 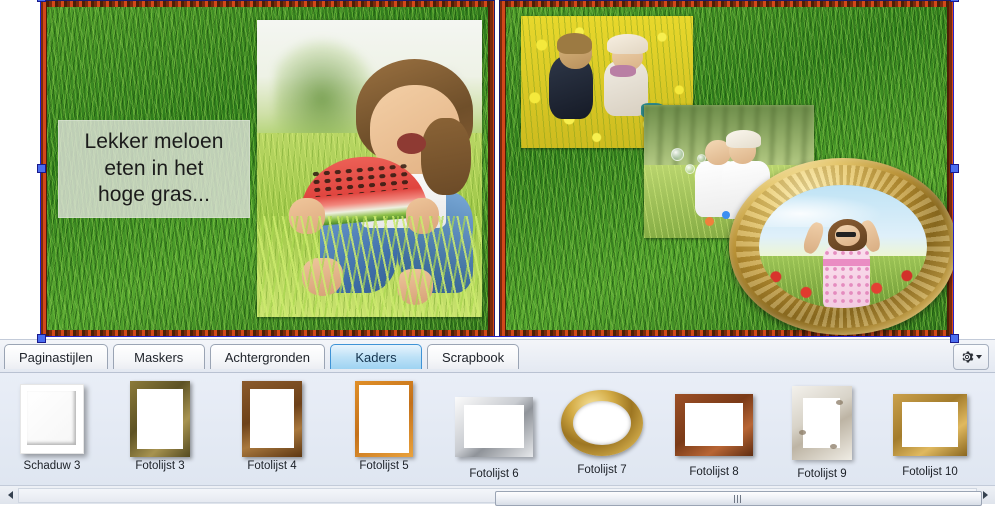 I want to click on photo-hair-strand, so click(x=446, y=157).